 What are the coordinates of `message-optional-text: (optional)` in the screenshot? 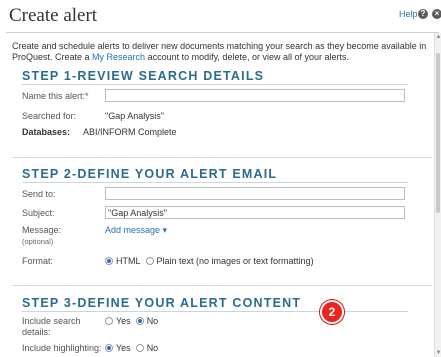 It's located at (38, 241).